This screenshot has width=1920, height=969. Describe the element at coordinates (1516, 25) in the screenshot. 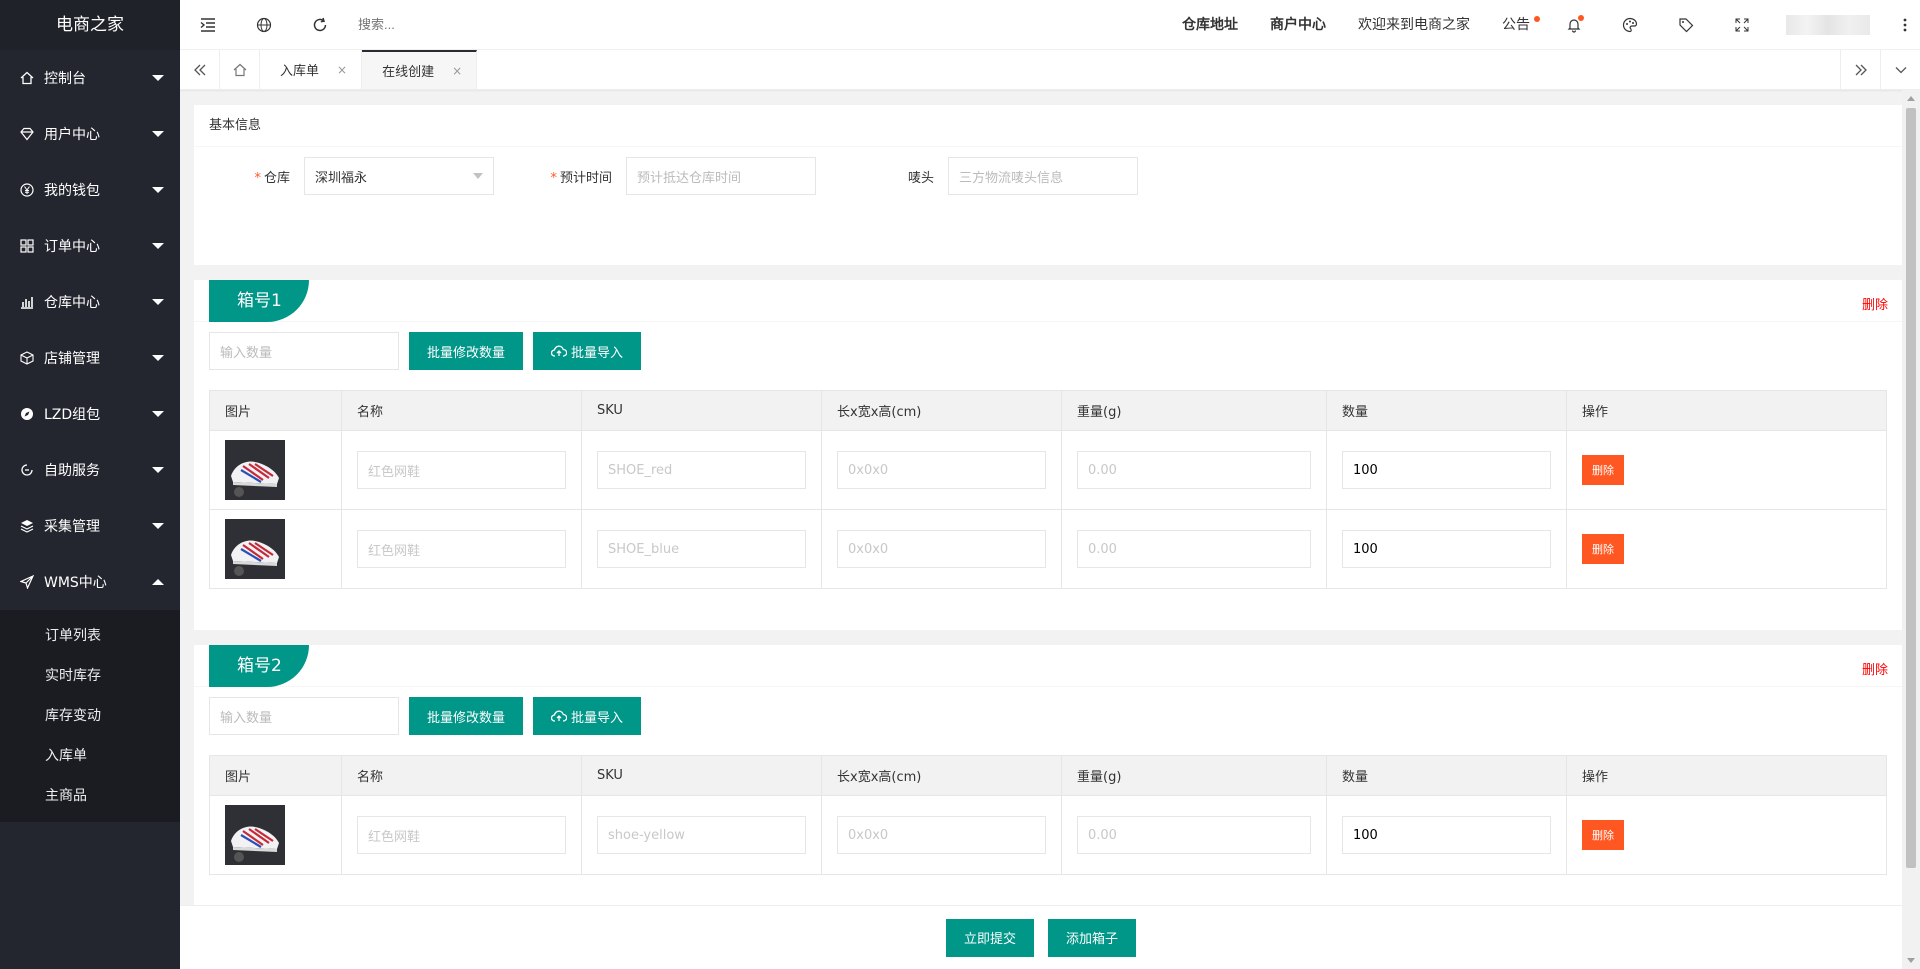

I see `announcement-link: 公告` at that location.